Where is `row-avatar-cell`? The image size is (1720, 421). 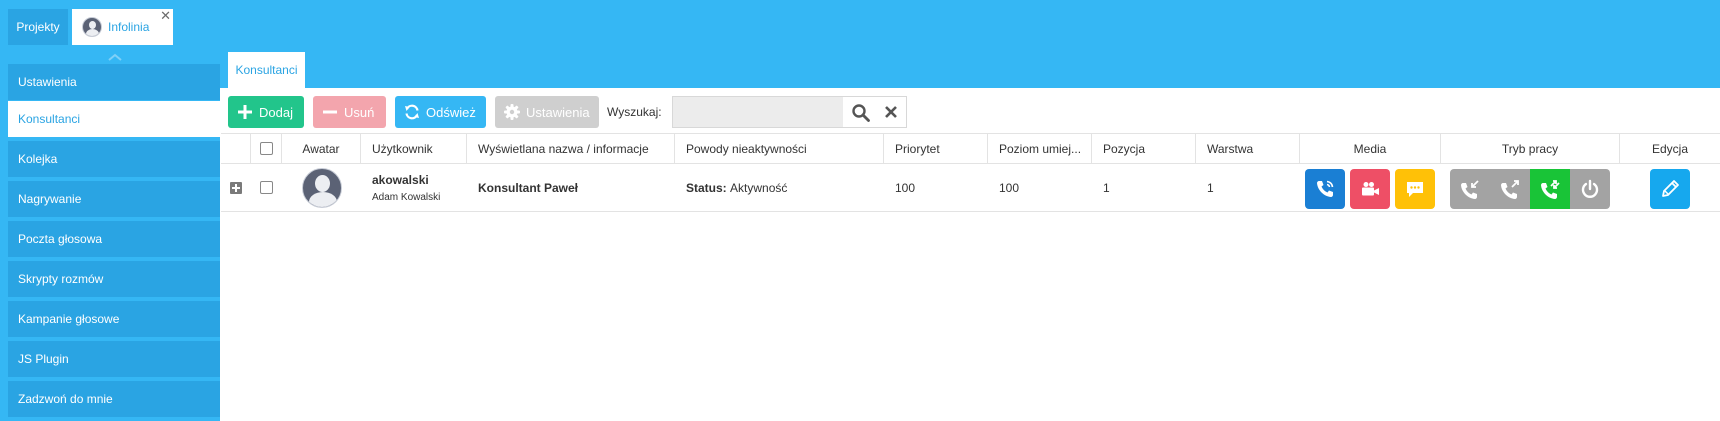 row-avatar-cell is located at coordinates (321, 187).